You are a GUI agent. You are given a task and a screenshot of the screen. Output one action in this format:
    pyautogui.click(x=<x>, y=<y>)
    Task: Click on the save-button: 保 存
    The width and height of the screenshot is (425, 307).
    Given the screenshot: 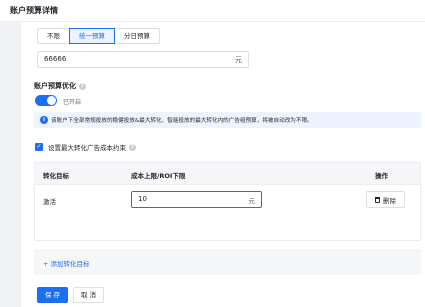 What is the action you would take?
    pyautogui.click(x=52, y=295)
    